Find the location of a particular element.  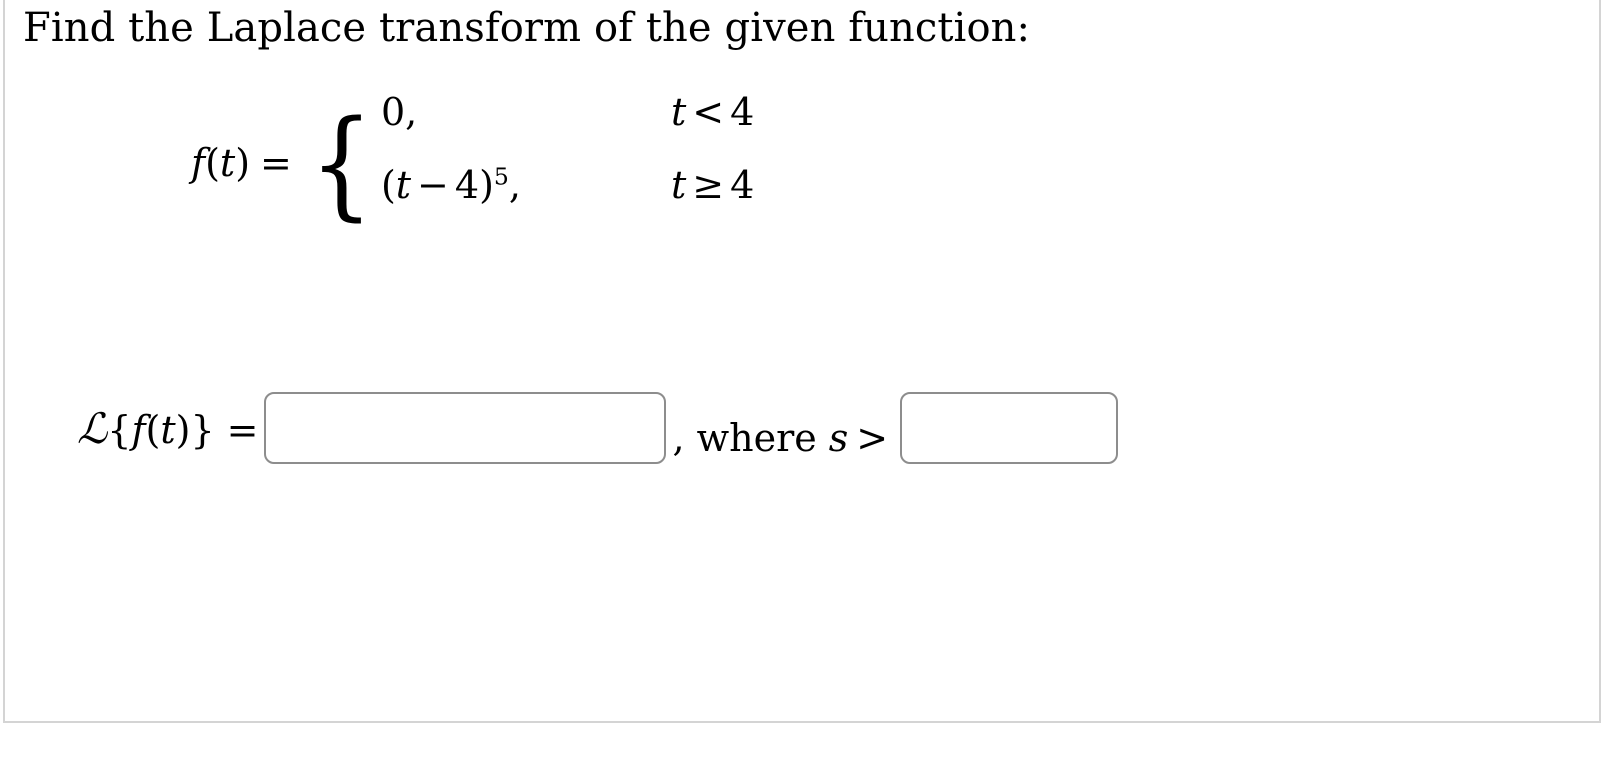

where-clause-text: , where s > is located at coordinates (783, 438).